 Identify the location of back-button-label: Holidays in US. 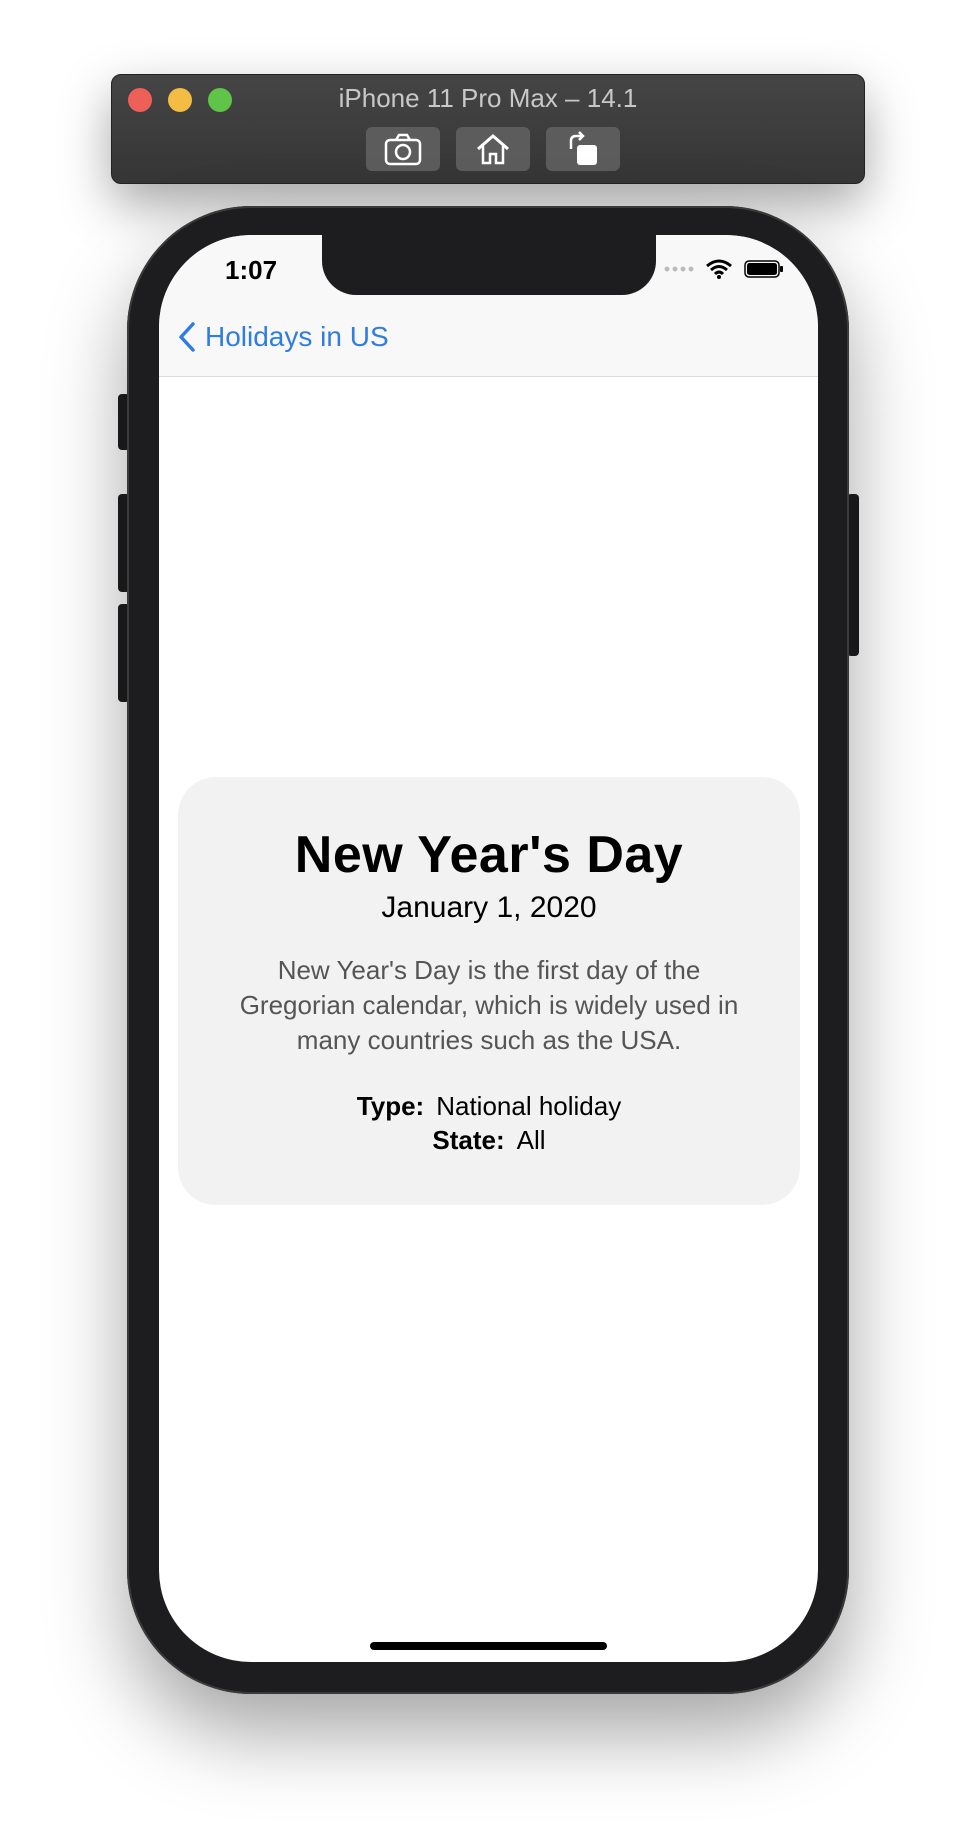
(297, 336).